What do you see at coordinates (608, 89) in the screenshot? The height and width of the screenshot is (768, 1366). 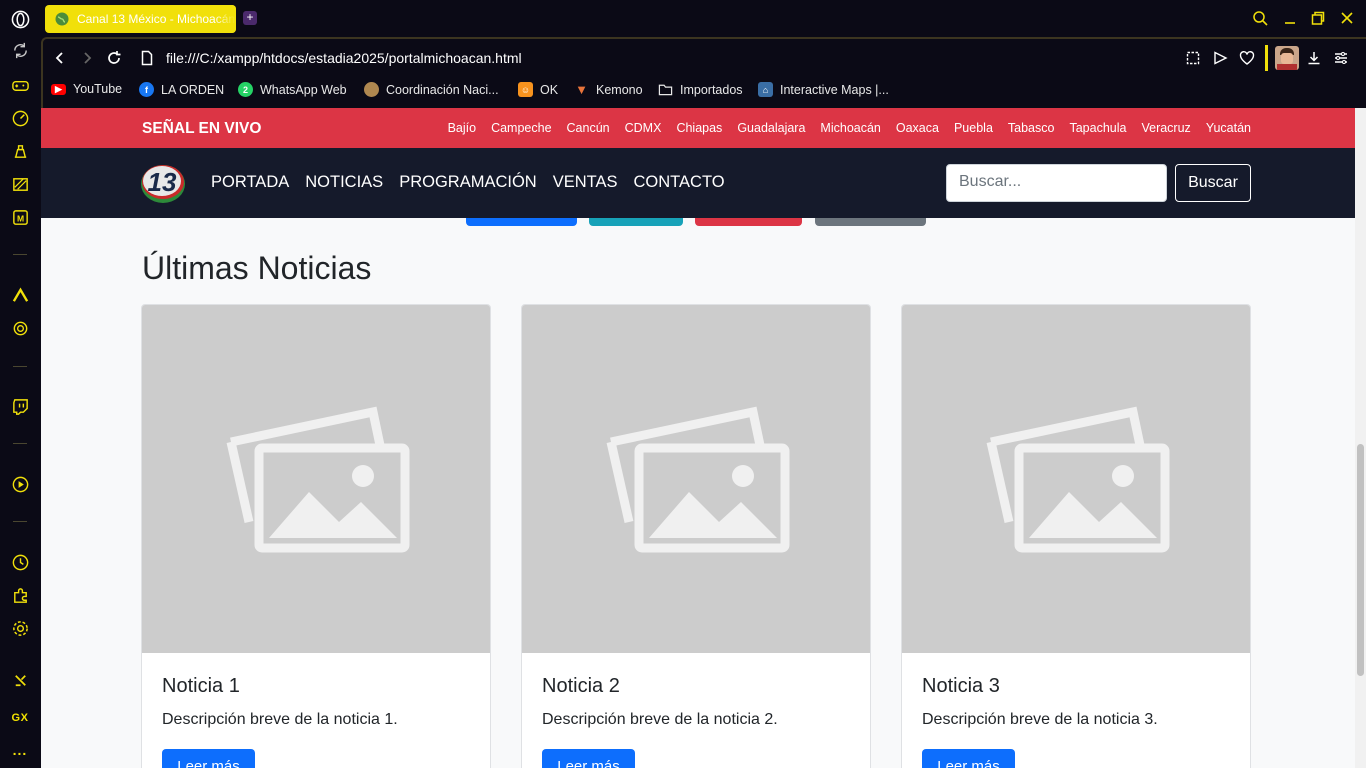 I see `bookmark-kemono: ▼ Kemono` at bounding box center [608, 89].